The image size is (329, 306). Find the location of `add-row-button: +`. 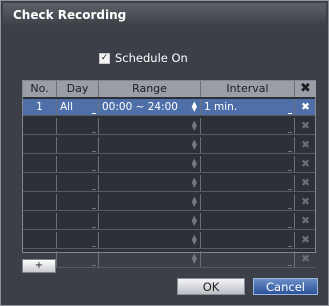

add-row-button: + is located at coordinates (39, 266).